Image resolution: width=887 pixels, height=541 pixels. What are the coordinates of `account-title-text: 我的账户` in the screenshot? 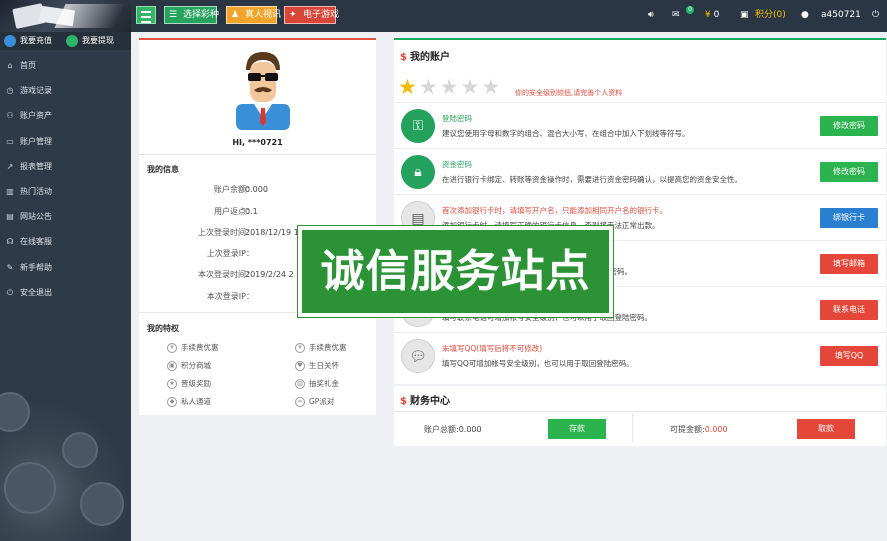 It's located at (429, 57).